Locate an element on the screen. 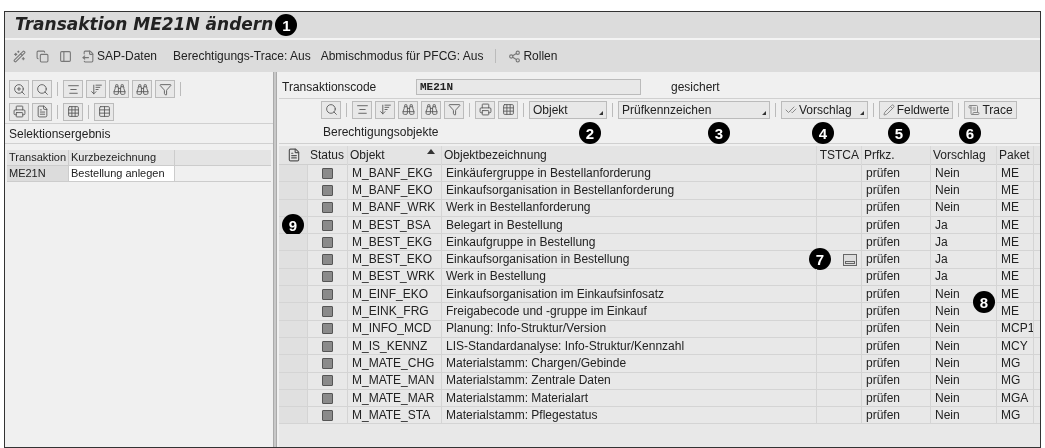 The image size is (1045, 448). callout-badge: 6 is located at coordinates (970, 133).